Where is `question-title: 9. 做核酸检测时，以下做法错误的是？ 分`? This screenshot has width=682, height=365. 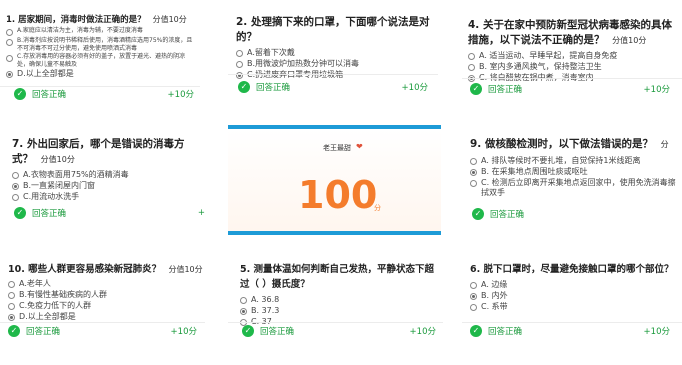 question-title: 9. 做核酸检测时，以下做法错误的是？ 分 is located at coordinates (569, 144).